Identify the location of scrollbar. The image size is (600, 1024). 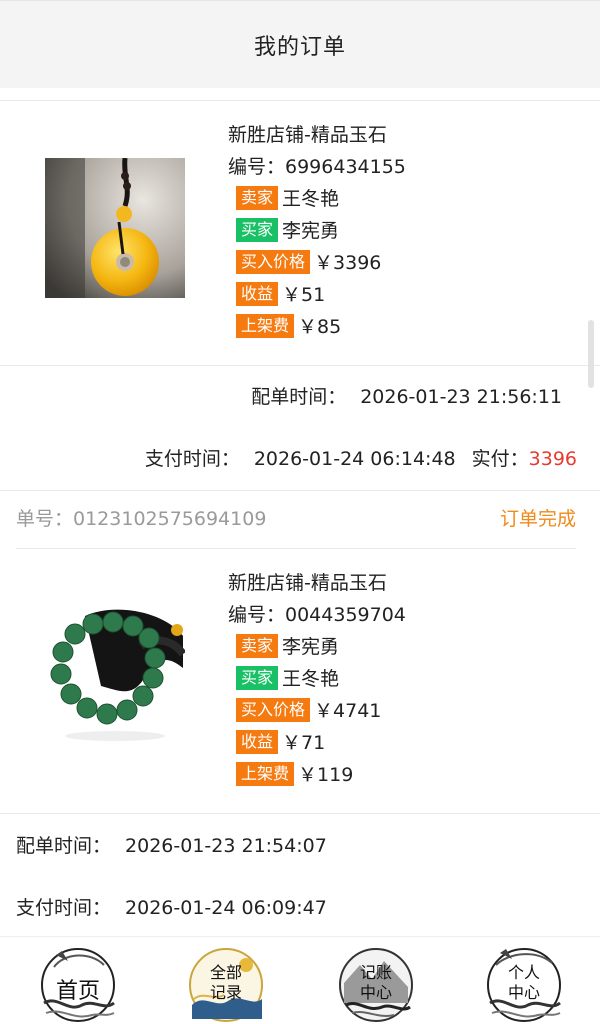
(591, 354).